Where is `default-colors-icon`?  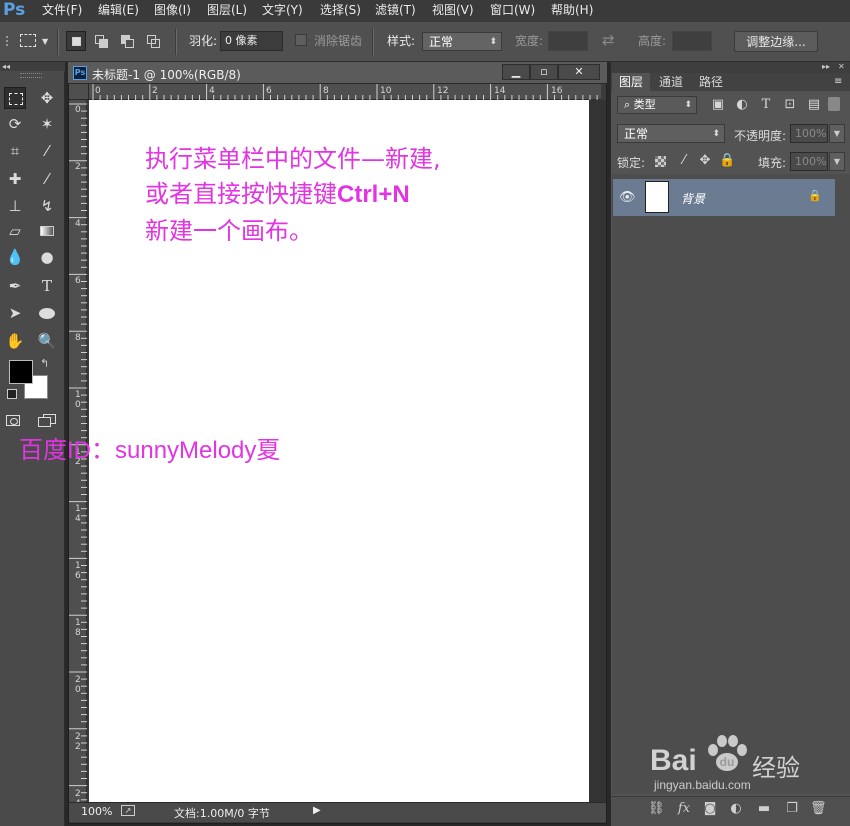
default-colors-icon is located at coordinates (12, 394).